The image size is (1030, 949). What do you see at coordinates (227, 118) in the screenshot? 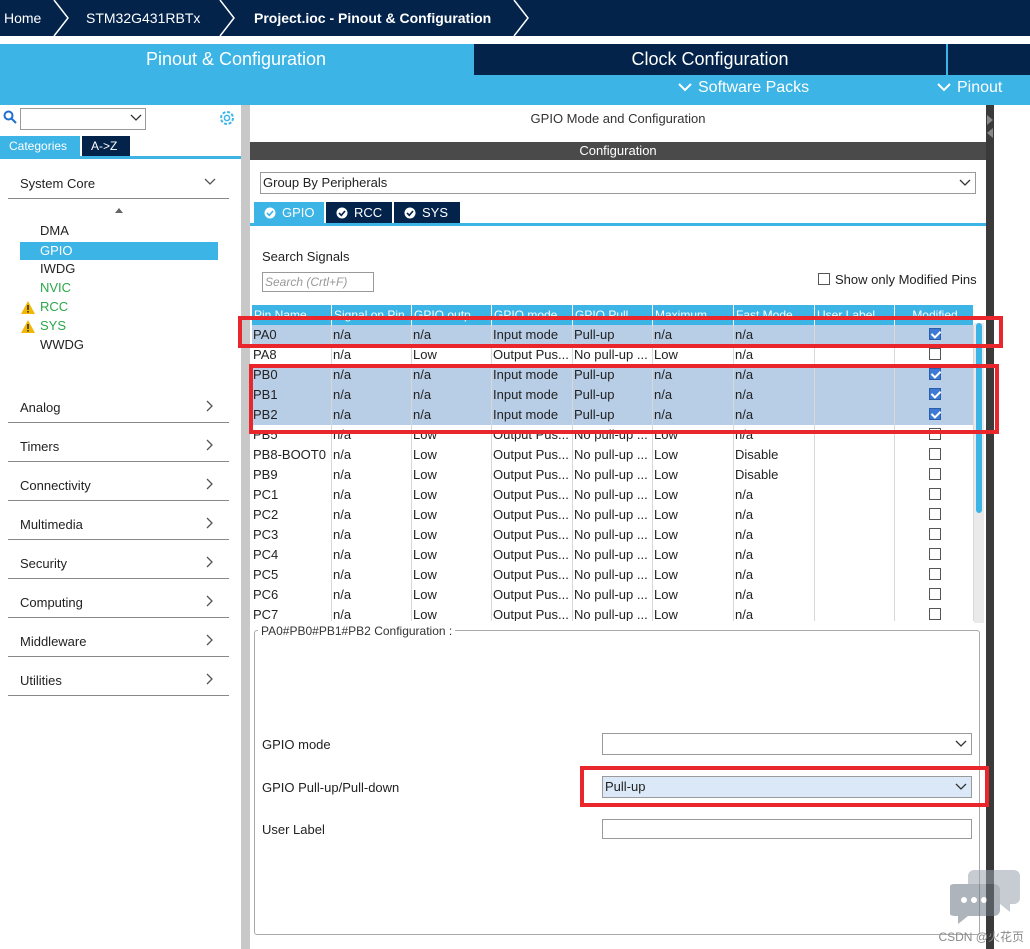
I see `gear-icon` at bounding box center [227, 118].